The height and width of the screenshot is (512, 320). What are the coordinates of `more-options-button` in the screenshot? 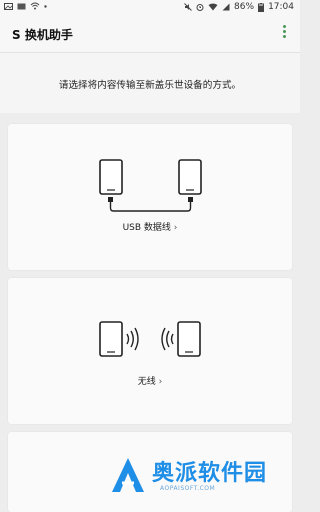 It's located at (284, 34).